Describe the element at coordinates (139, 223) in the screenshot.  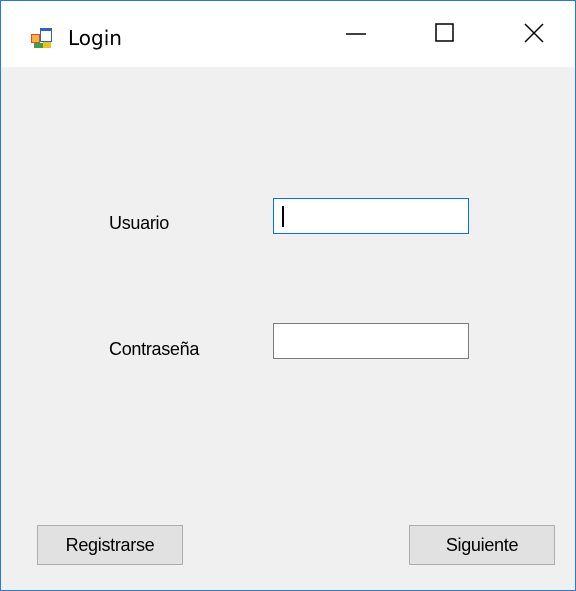
I see `user-label: Usuario` at that location.